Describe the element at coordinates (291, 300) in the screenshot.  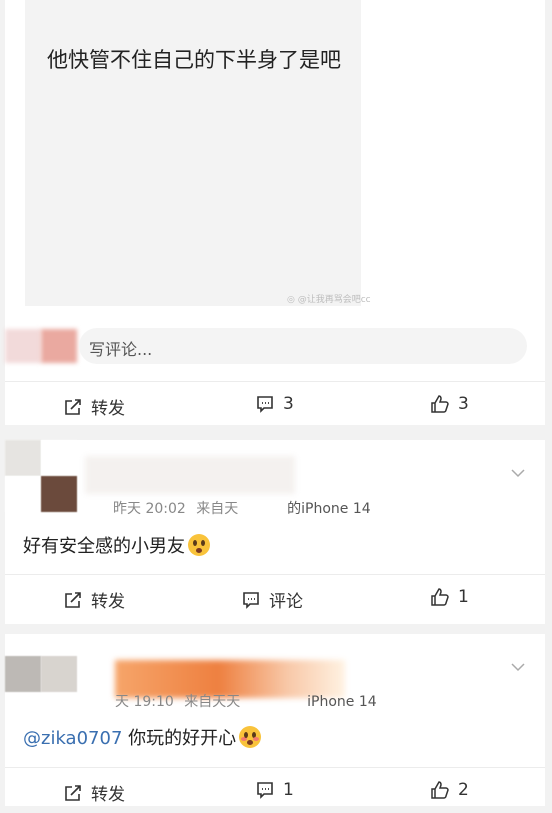
I see `weibo-watermark-icon: ◎` at that location.